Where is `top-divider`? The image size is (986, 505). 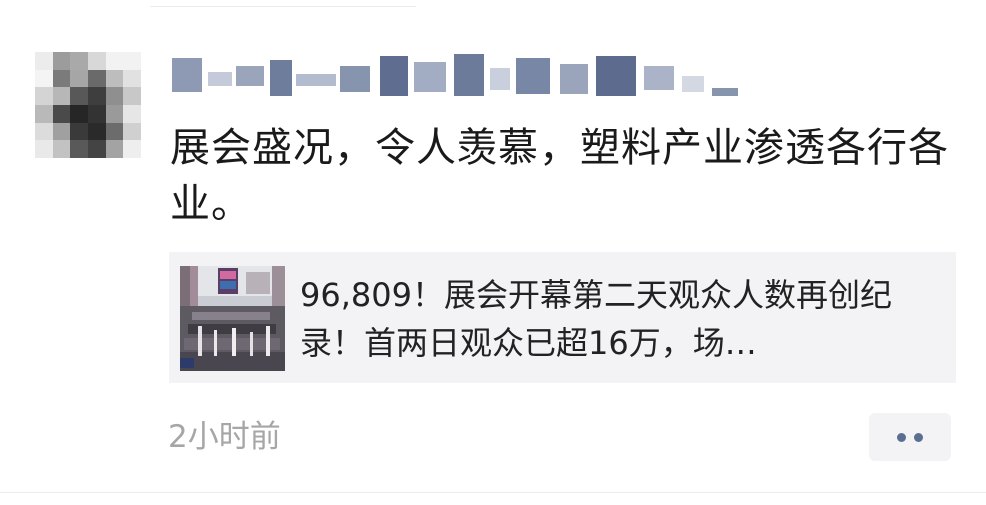 top-divider is located at coordinates (283, 6).